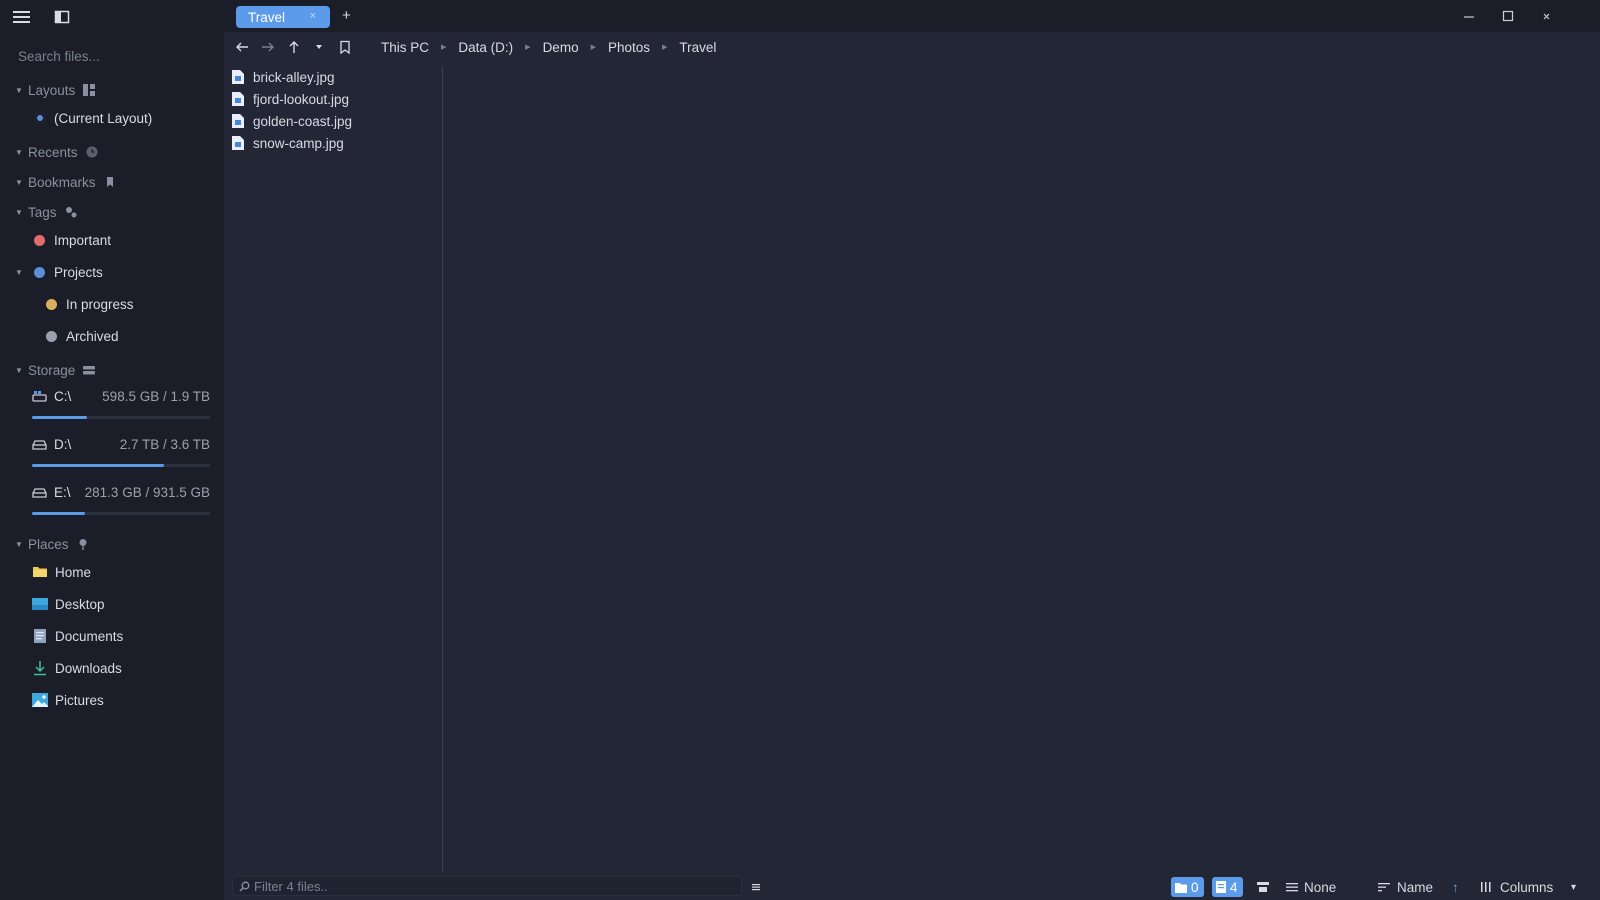 This screenshot has width=1600, height=900. What do you see at coordinates (68, 700) in the screenshot?
I see `place-item-pictures: Pictures` at bounding box center [68, 700].